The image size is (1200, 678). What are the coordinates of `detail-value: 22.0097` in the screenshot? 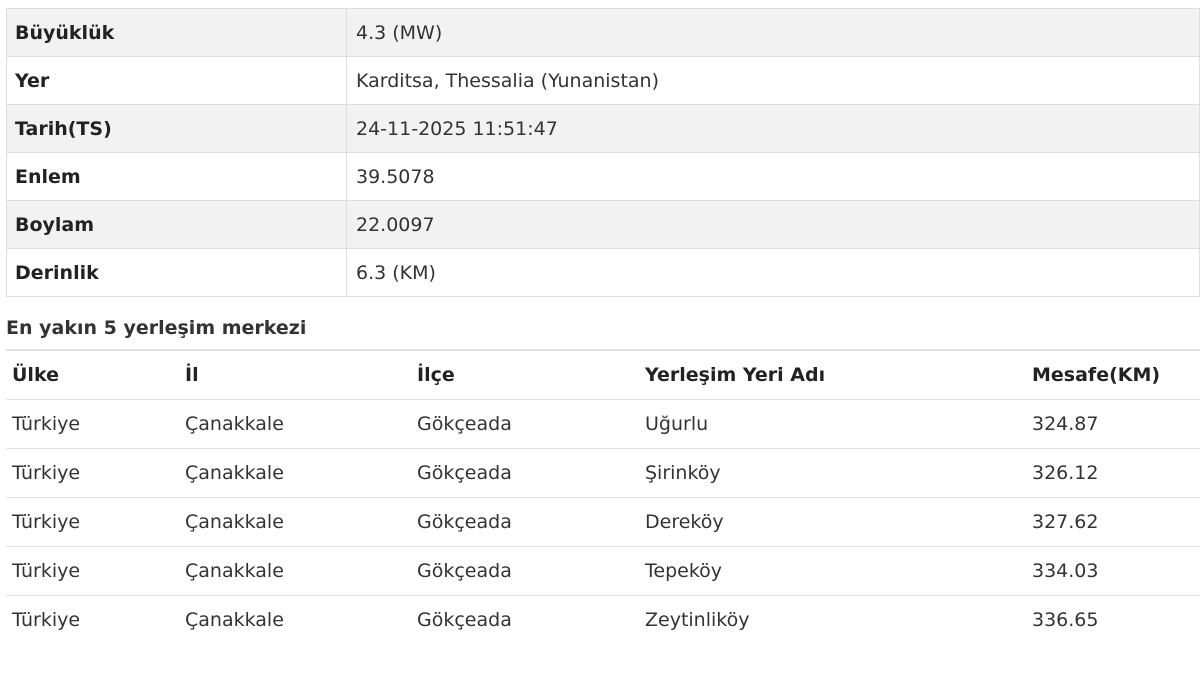 It's located at (773, 224).